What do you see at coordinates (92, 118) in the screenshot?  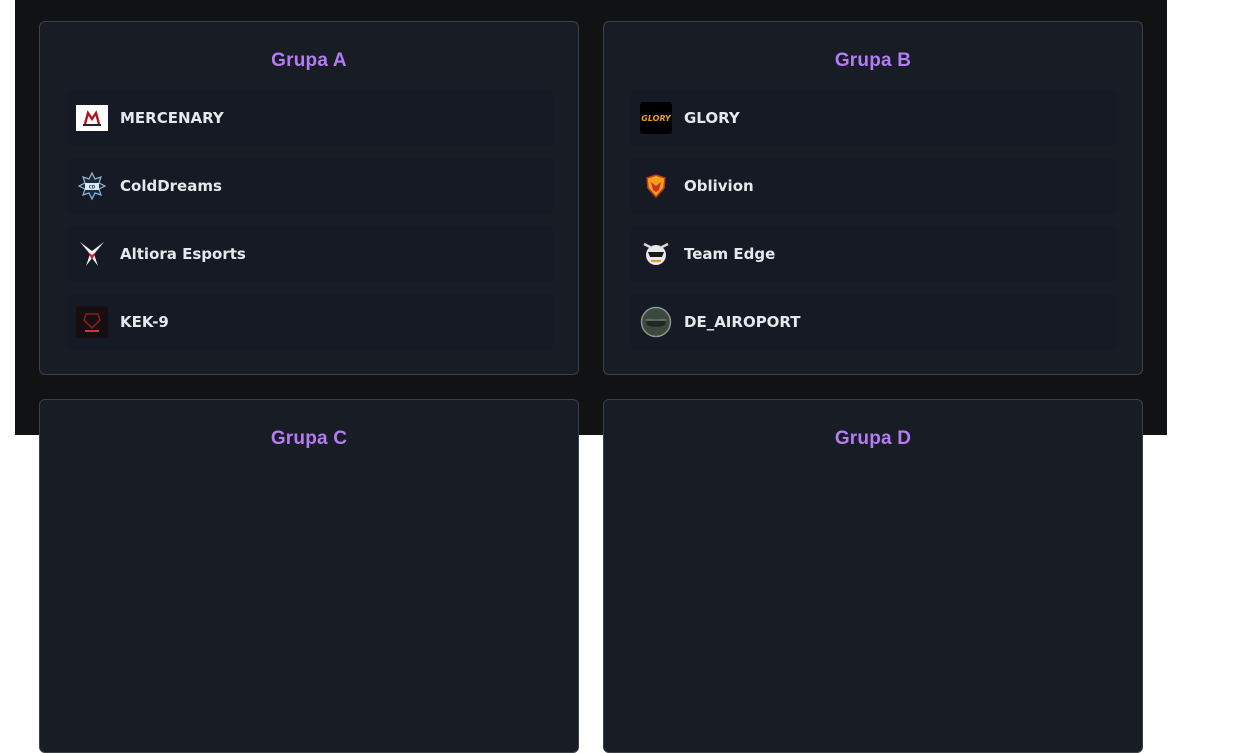 I see `mercenary-logo-icon` at bounding box center [92, 118].